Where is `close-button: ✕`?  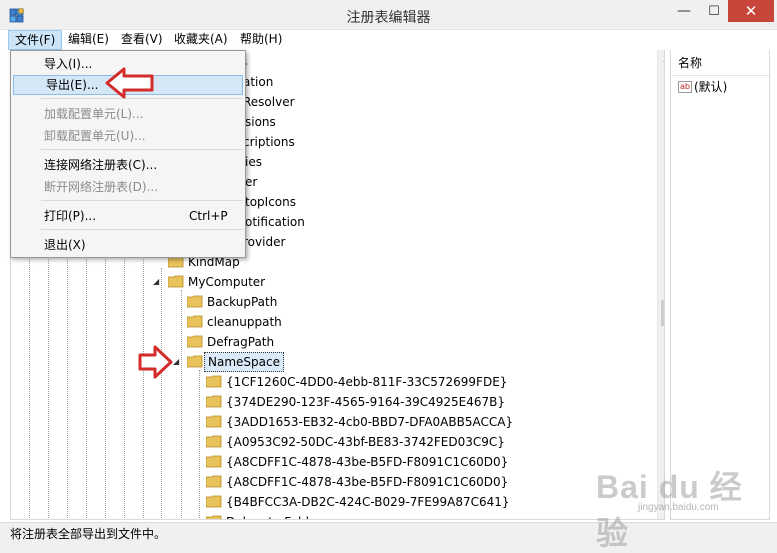
close-button: ✕ is located at coordinates (751, 11).